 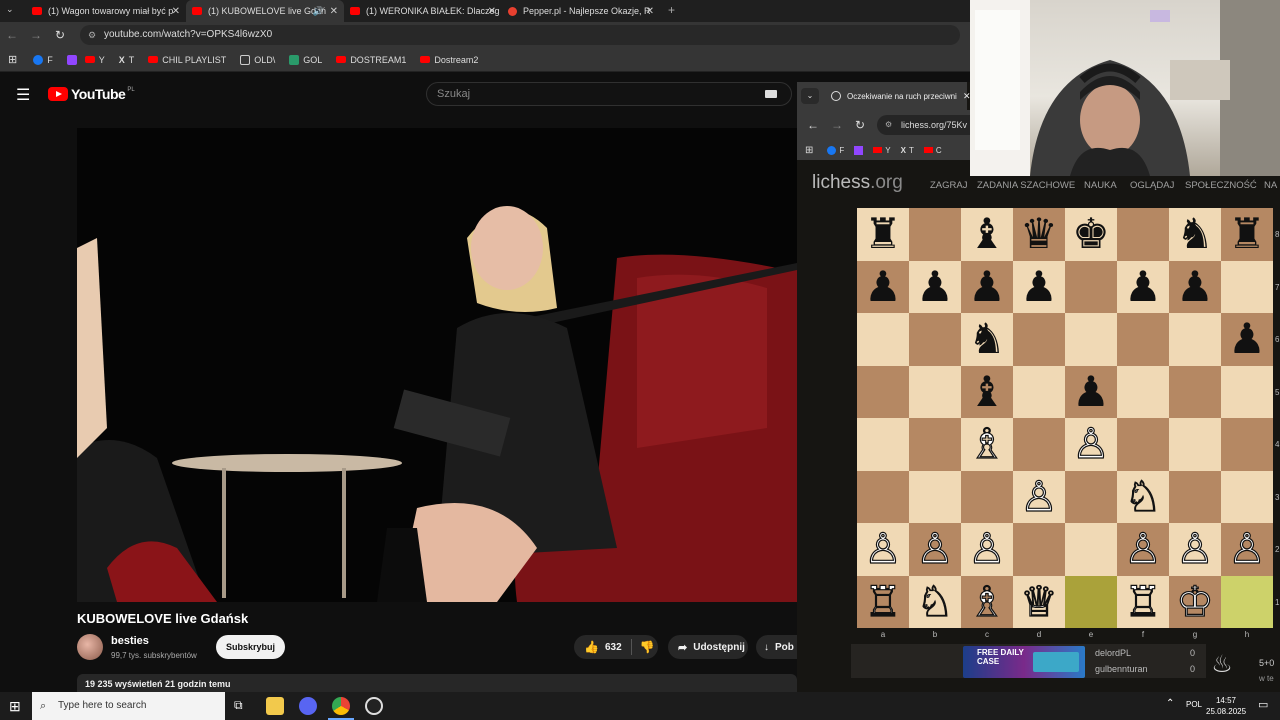 I want to click on square-e5: ♟, so click(x=1091, y=391).